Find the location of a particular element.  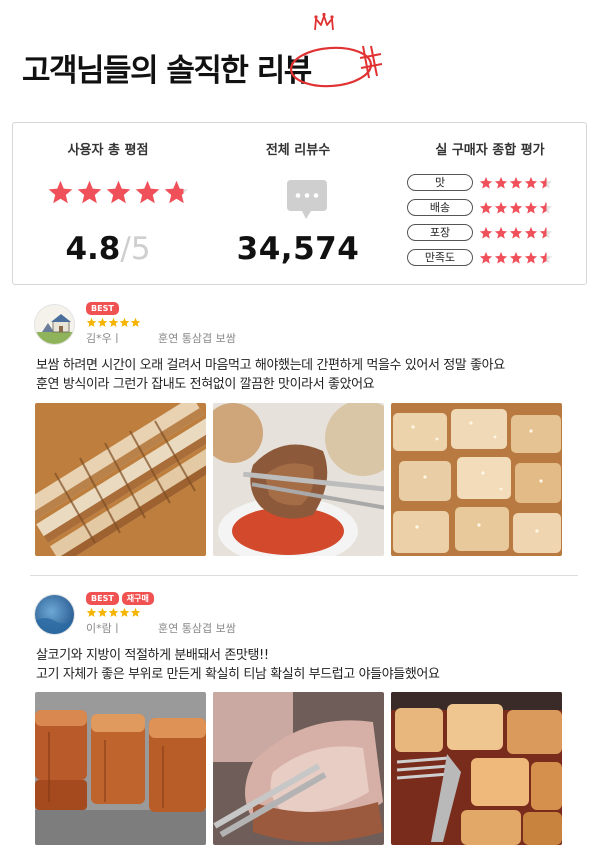

rating-max: /5 is located at coordinates (135, 249).